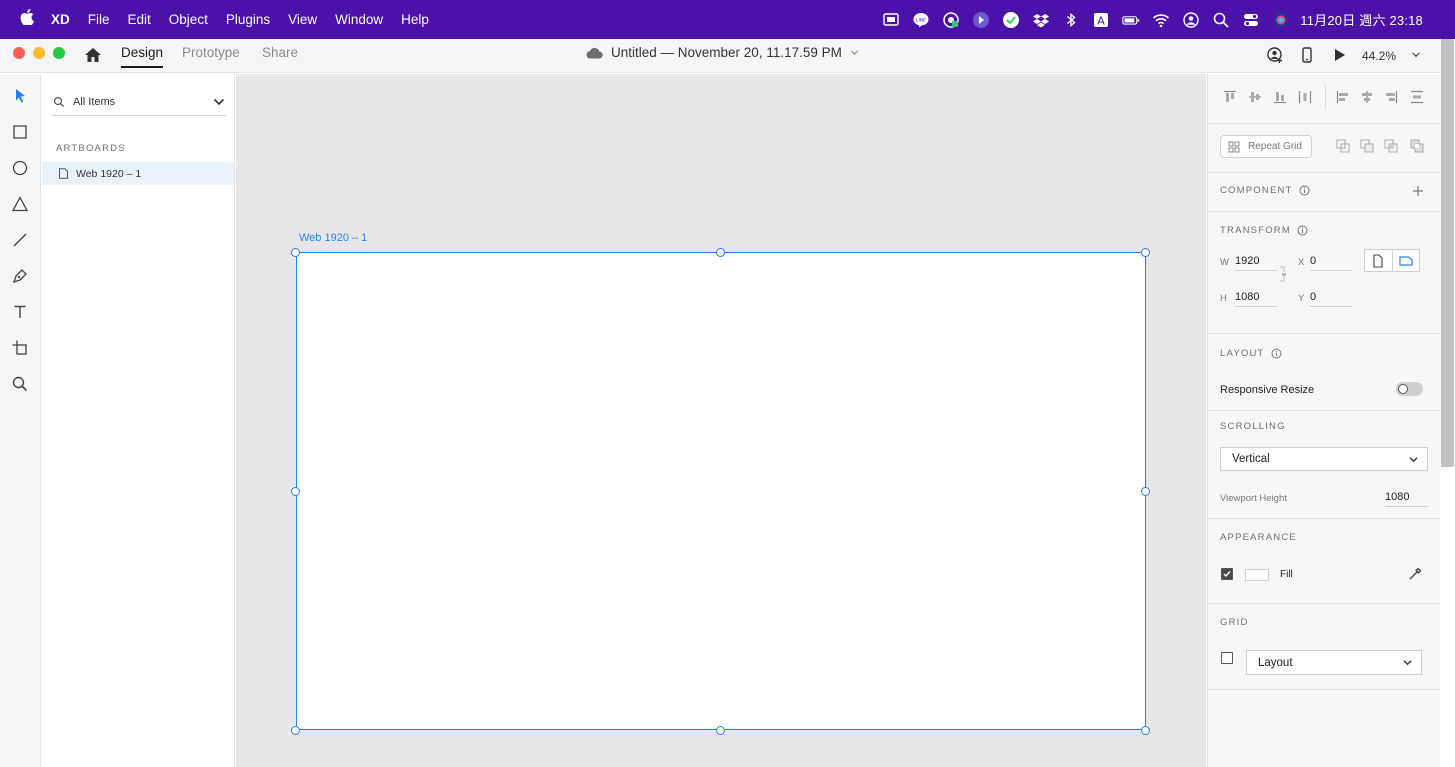 The image size is (1455, 767). Describe the element at coordinates (1406, 261) in the screenshot. I see `landscape-icon` at that location.